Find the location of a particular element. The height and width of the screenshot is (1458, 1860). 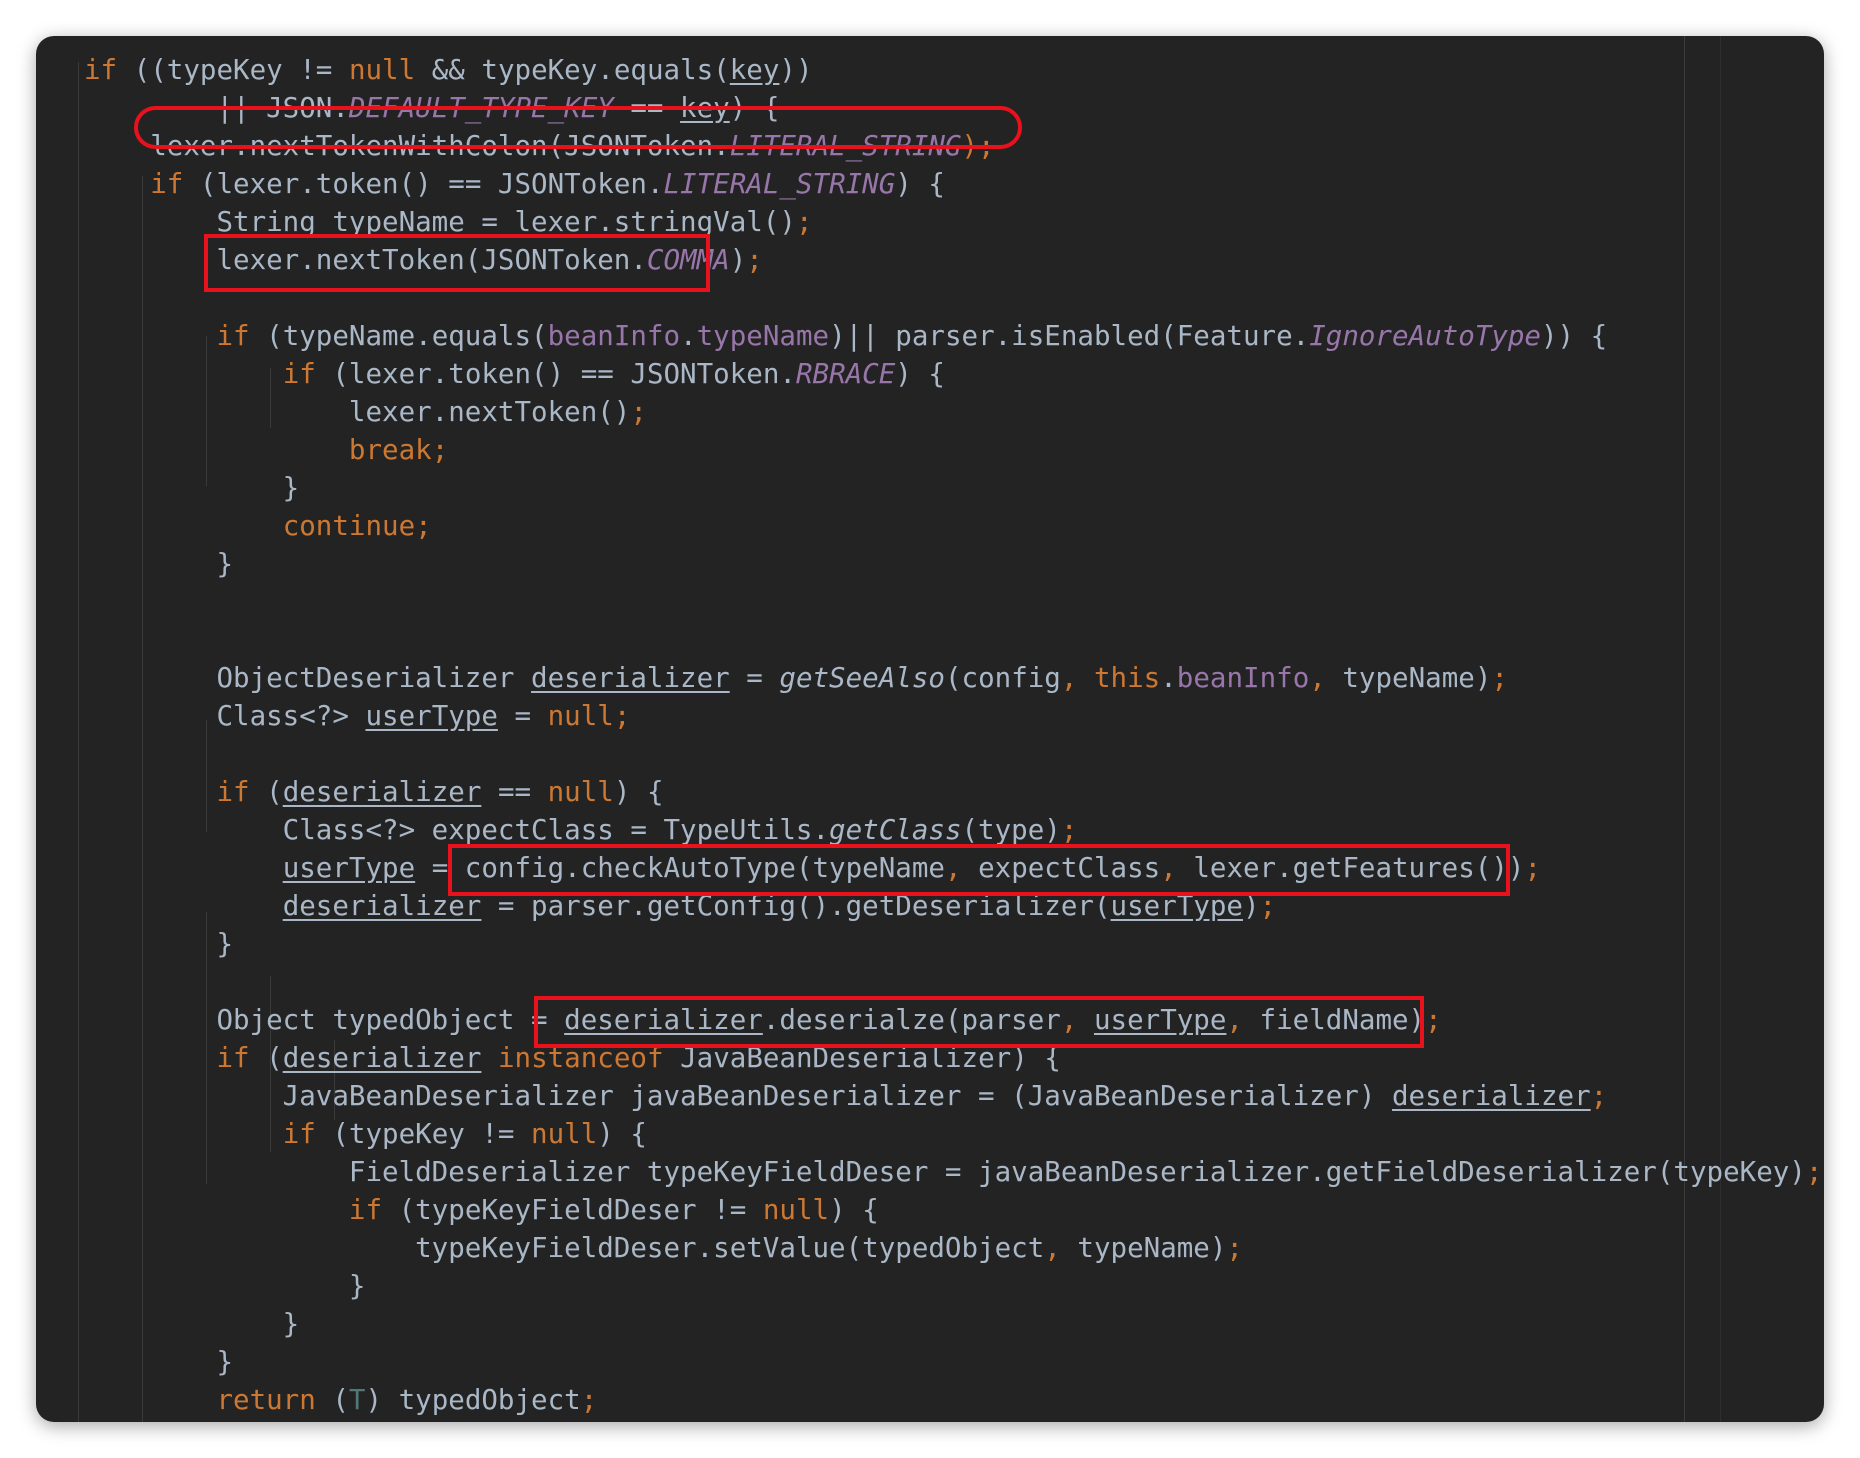

code-token: fieldName) is located at coordinates (1342, 1020).